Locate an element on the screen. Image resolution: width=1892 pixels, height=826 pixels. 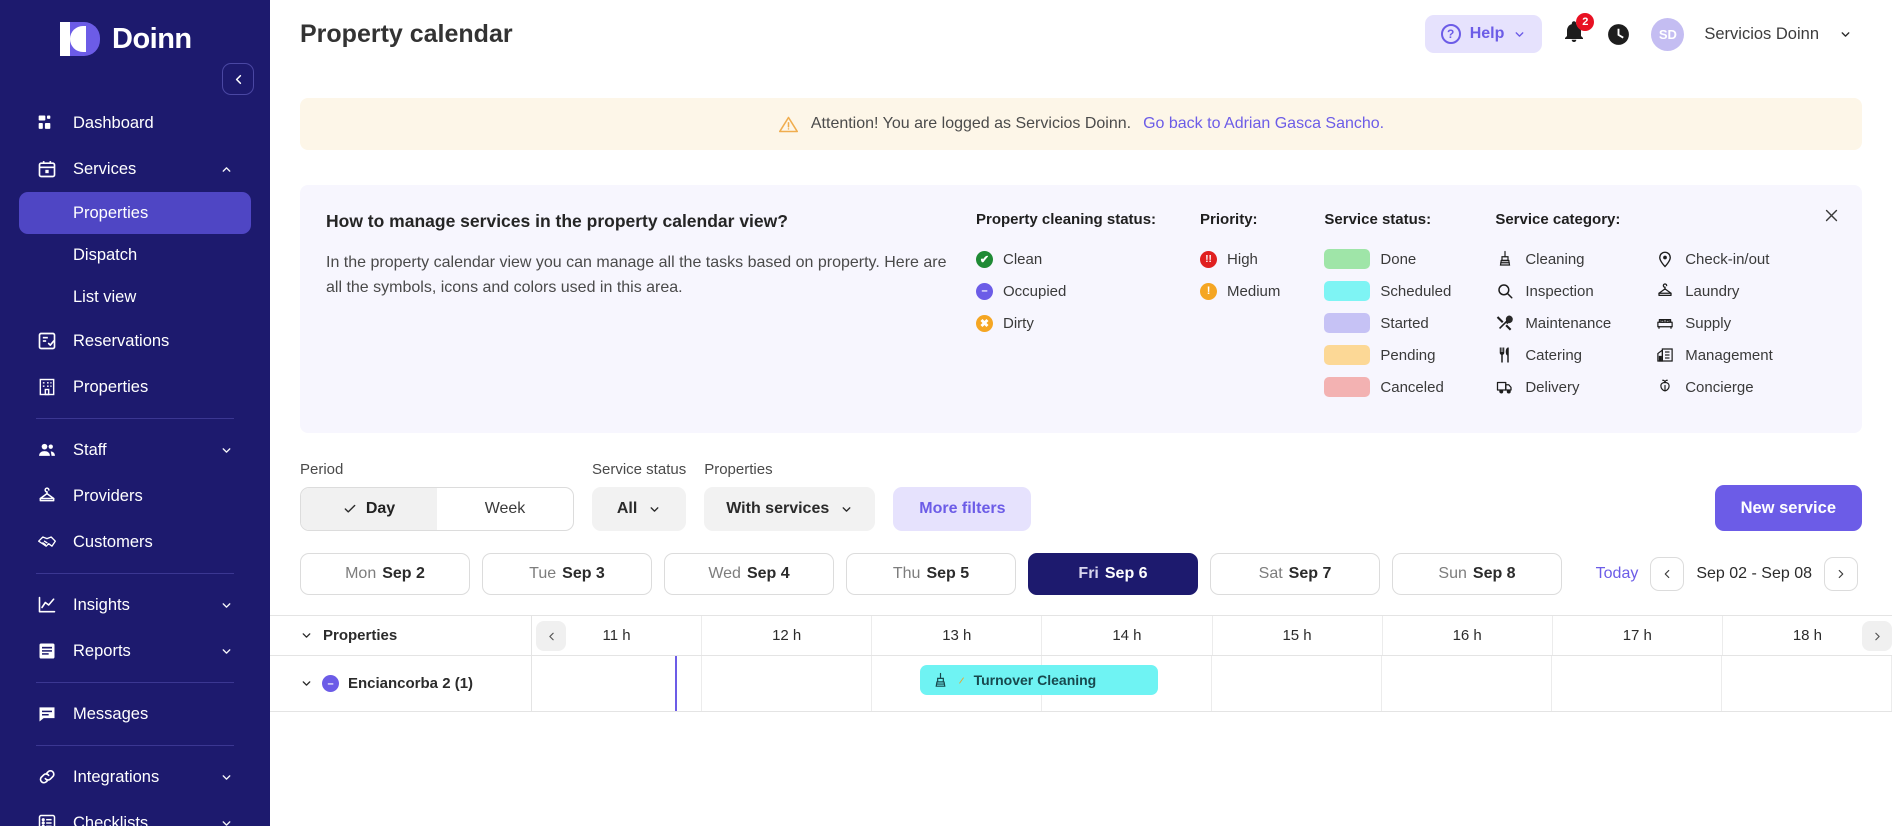
sidebar-item-insights: Insights is located at coordinates (135, 605).